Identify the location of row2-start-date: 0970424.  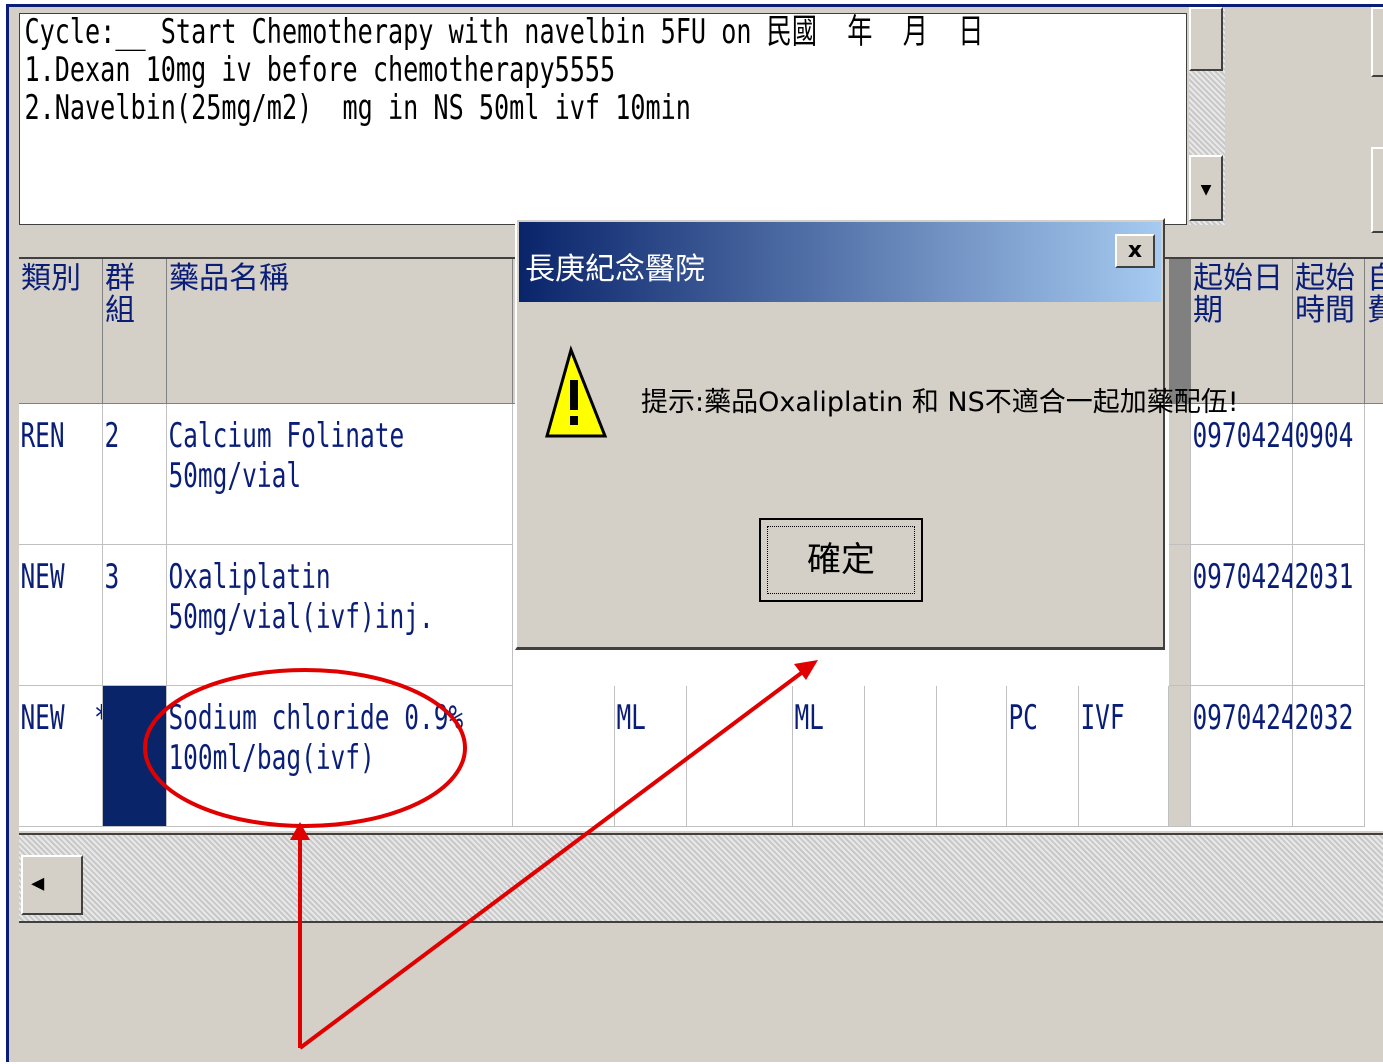
(1242, 615).